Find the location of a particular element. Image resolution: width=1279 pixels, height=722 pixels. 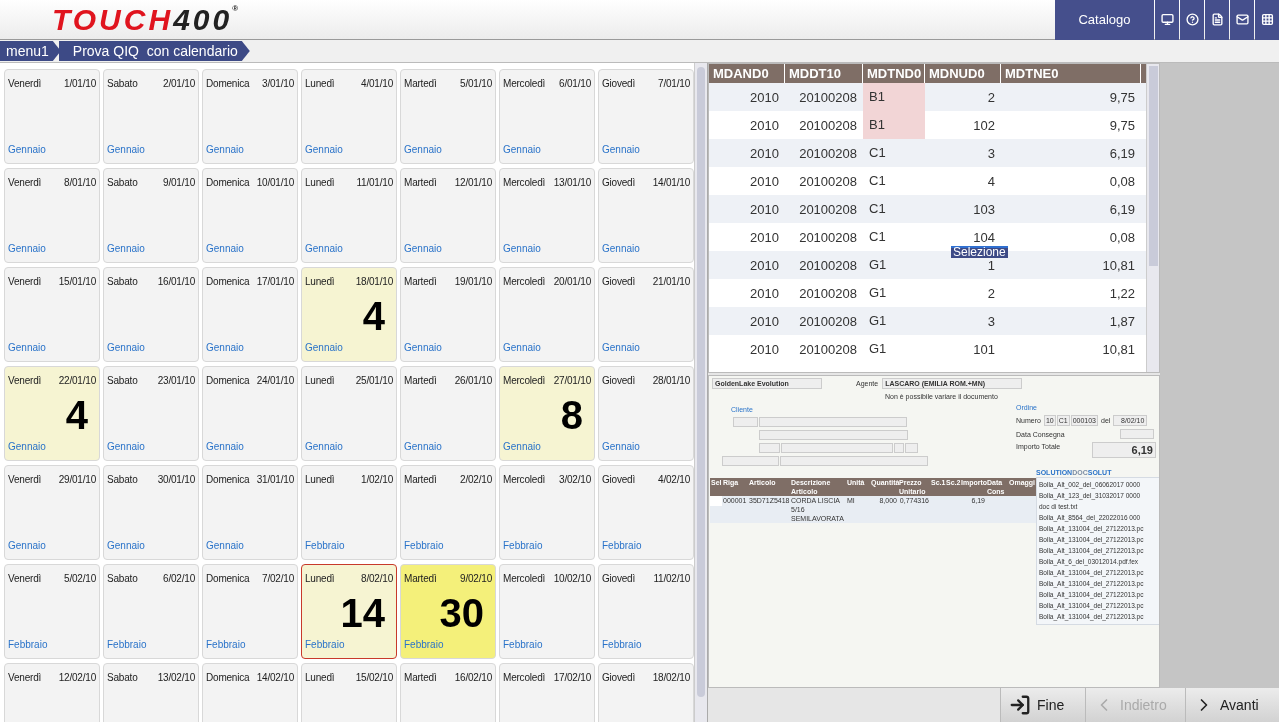

day-tile: Martedì 9/02/10 30 Febbraio is located at coordinates (448, 611).